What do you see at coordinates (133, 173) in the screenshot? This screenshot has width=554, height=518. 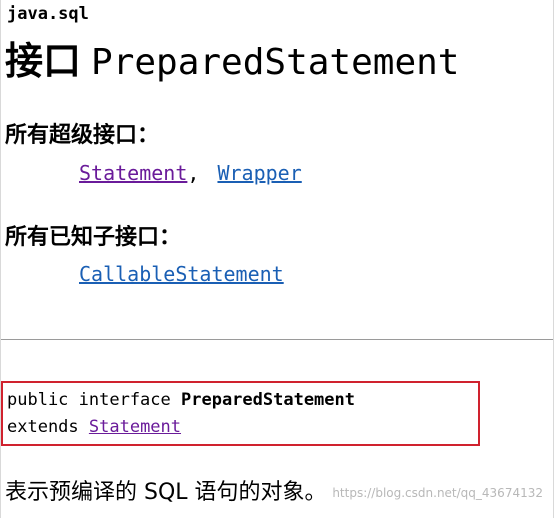 I see `link-statement: Statement` at bounding box center [133, 173].